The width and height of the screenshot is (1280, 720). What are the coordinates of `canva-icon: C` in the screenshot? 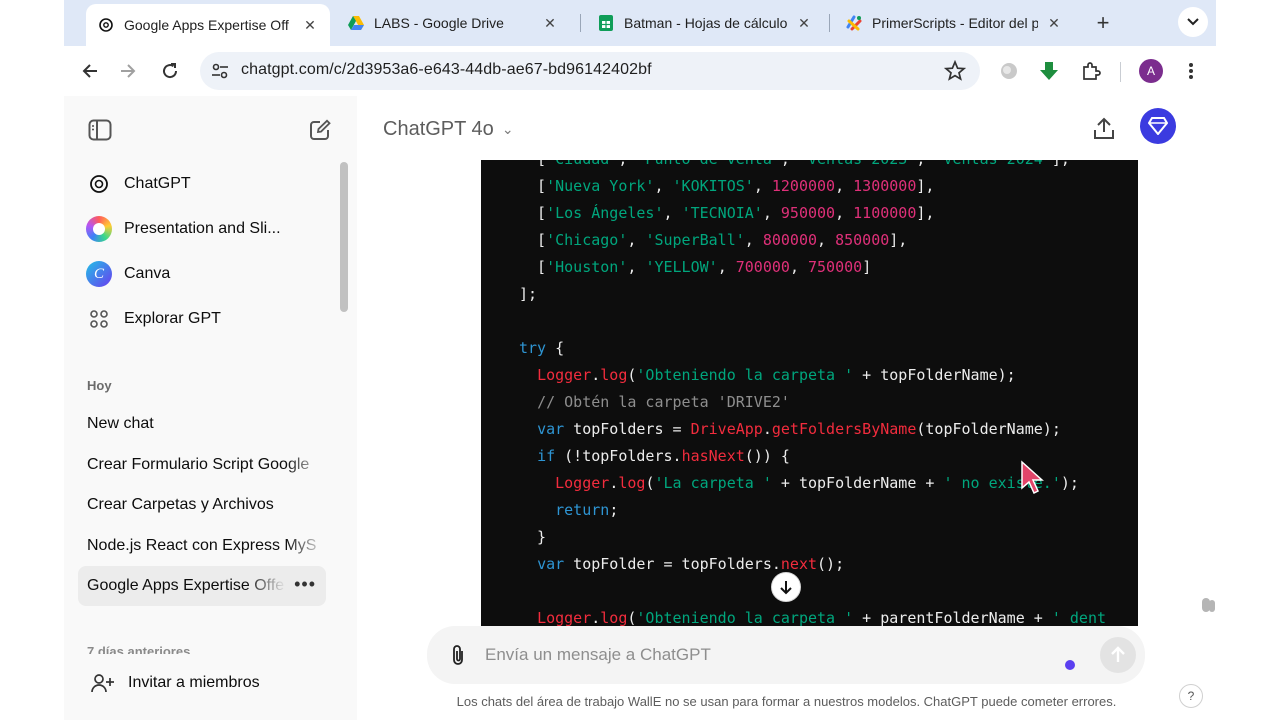 It's located at (99, 274).